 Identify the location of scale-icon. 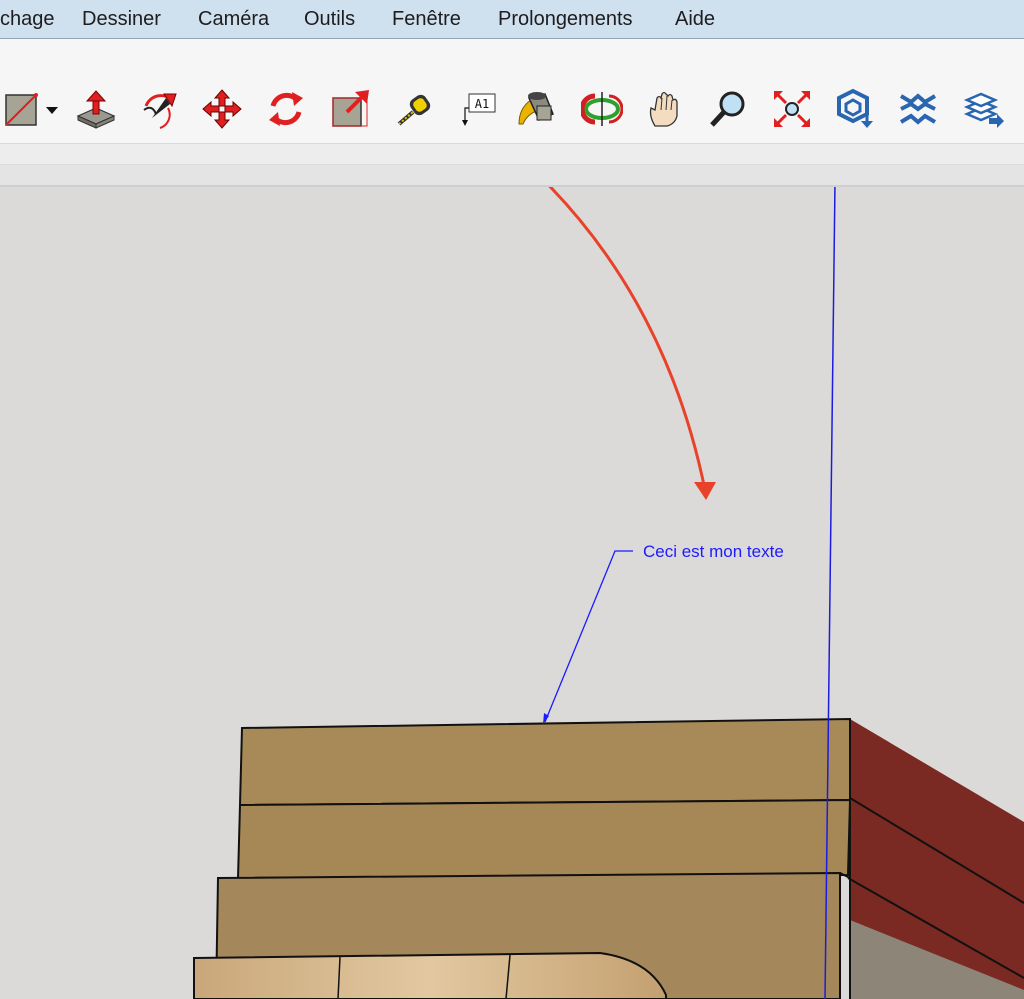
(350, 108).